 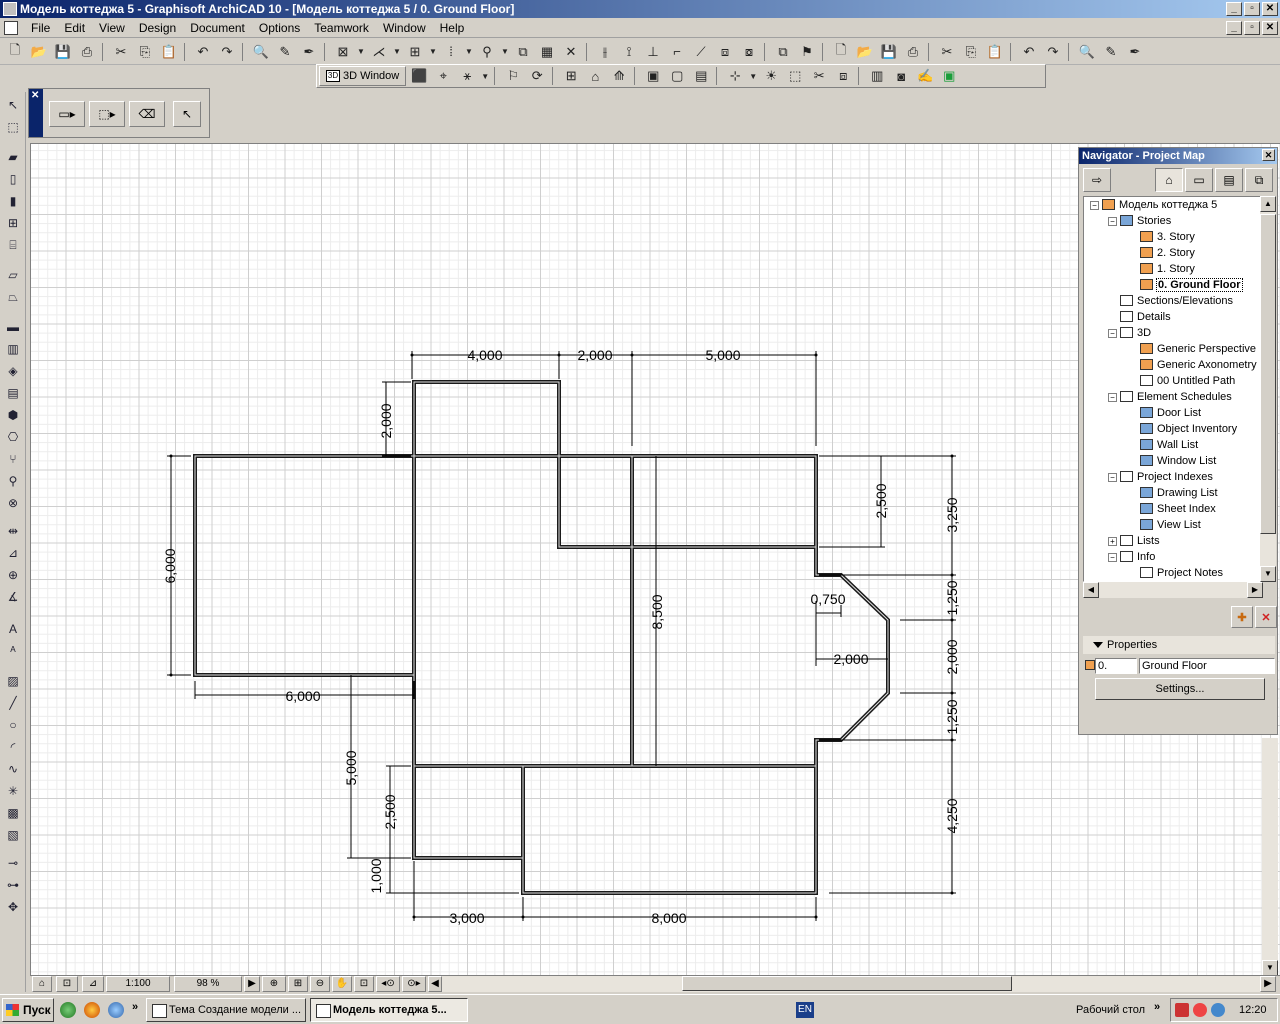 I want to click on axes-icon: ⚹, so click(x=467, y=76).